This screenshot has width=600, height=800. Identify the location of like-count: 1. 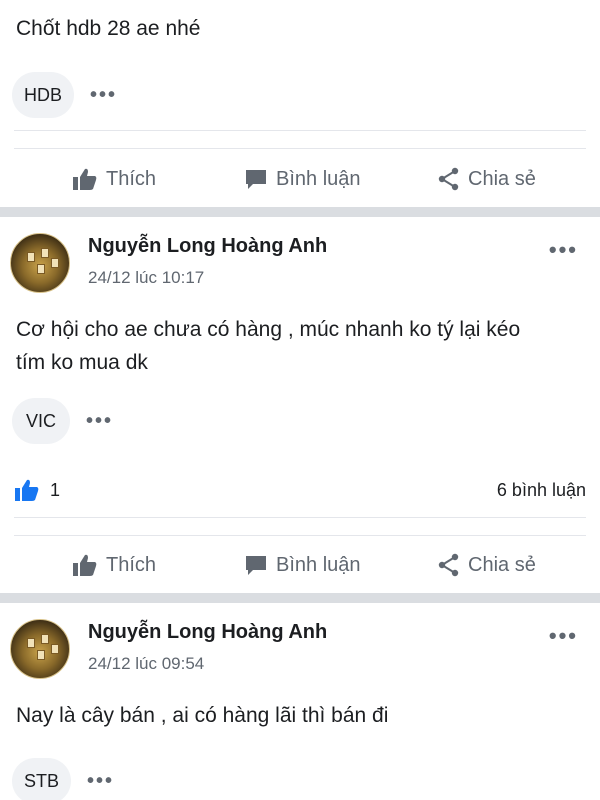
(55, 489).